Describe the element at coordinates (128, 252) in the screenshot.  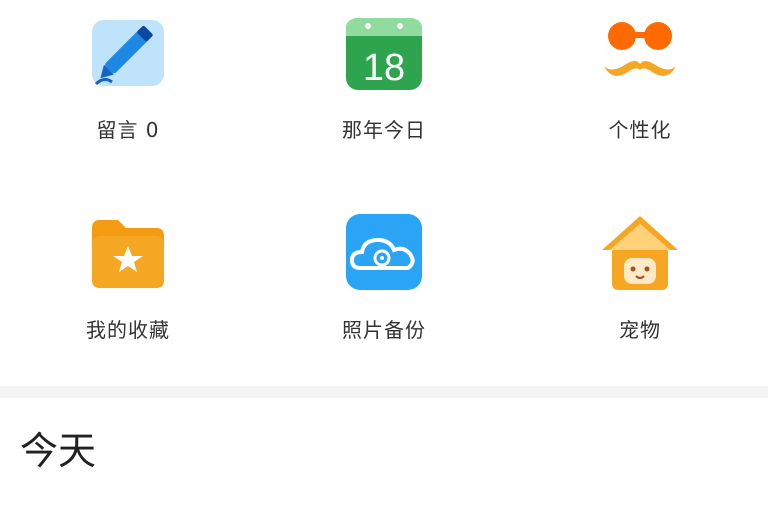
I see `folder-star-icon` at that location.